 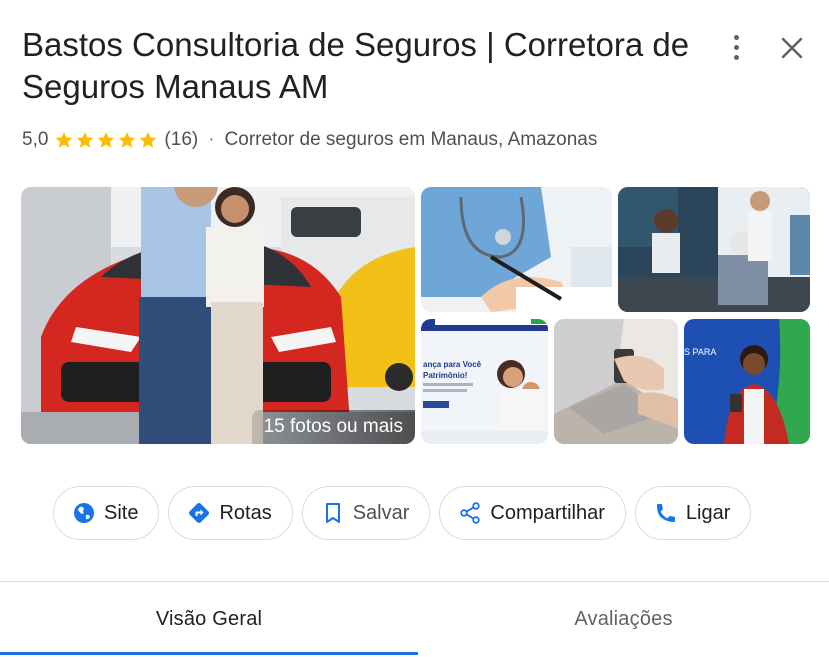 I want to click on share-button: Compartilhar, so click(x=532, y=513).